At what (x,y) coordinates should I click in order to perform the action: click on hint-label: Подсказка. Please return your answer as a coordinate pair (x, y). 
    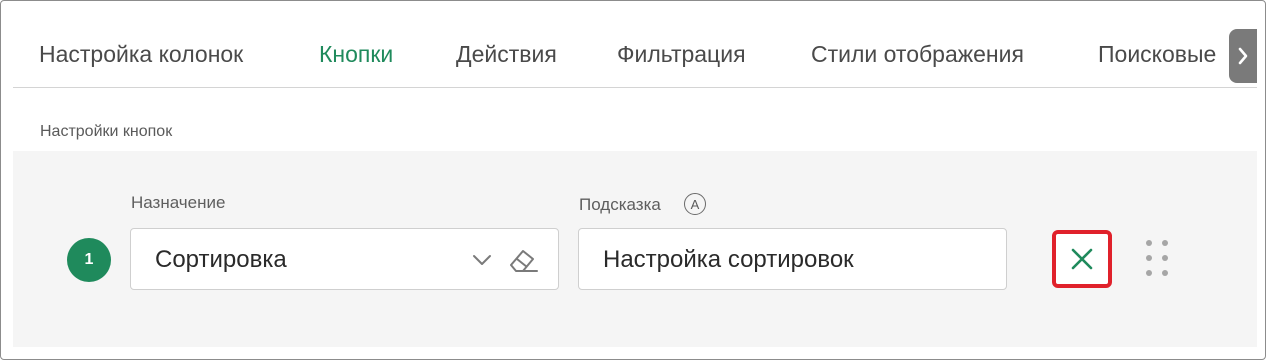
    Looking at the image, I should click on (620, 204).